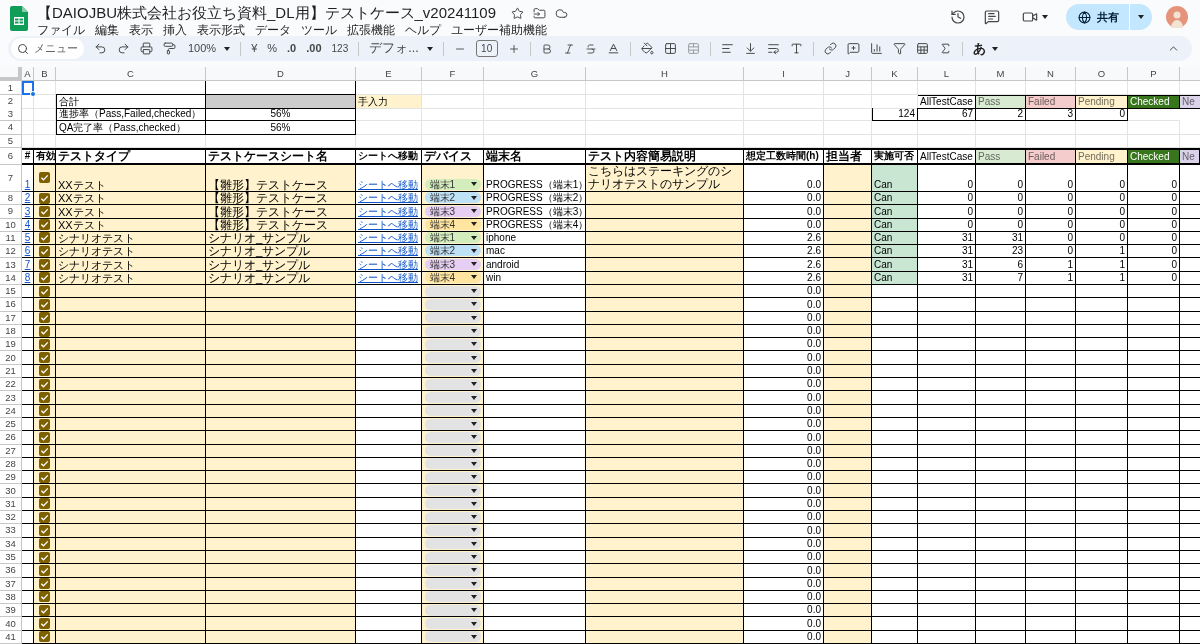 This screenshot has height=644, width=1200. Describe the element at coordinates (319, 30) in the screenshot. I see `menu-item: ツール` at that location.